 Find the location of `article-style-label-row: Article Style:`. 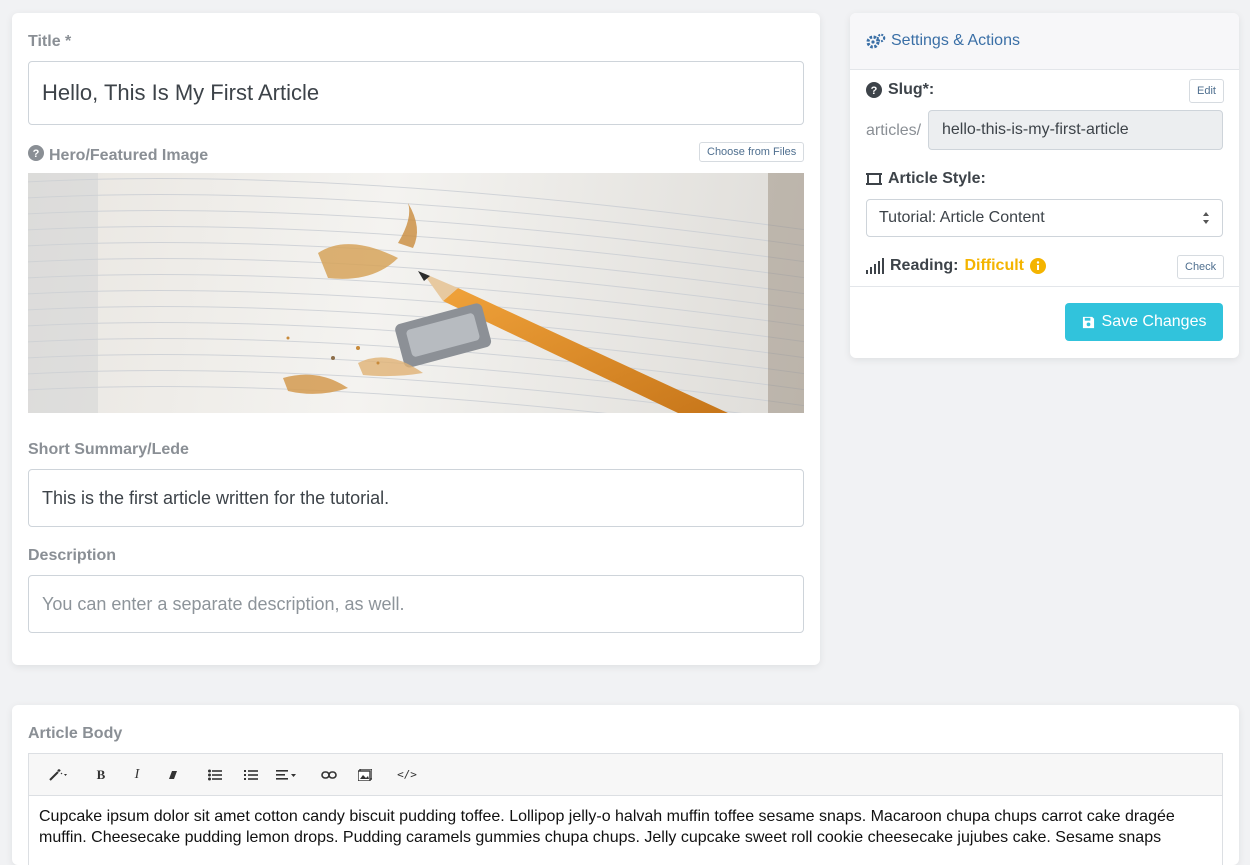

article-style-label-row: Article Style: is located at coordinates (926, 179).